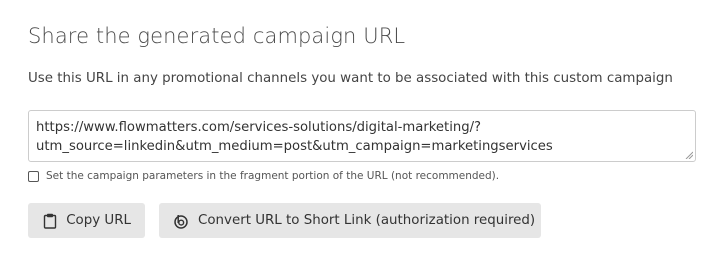  Describe the element at coordinates (217, 36) in the screenshot. I see `section-heading: Share the generated campaign URL` at that location.